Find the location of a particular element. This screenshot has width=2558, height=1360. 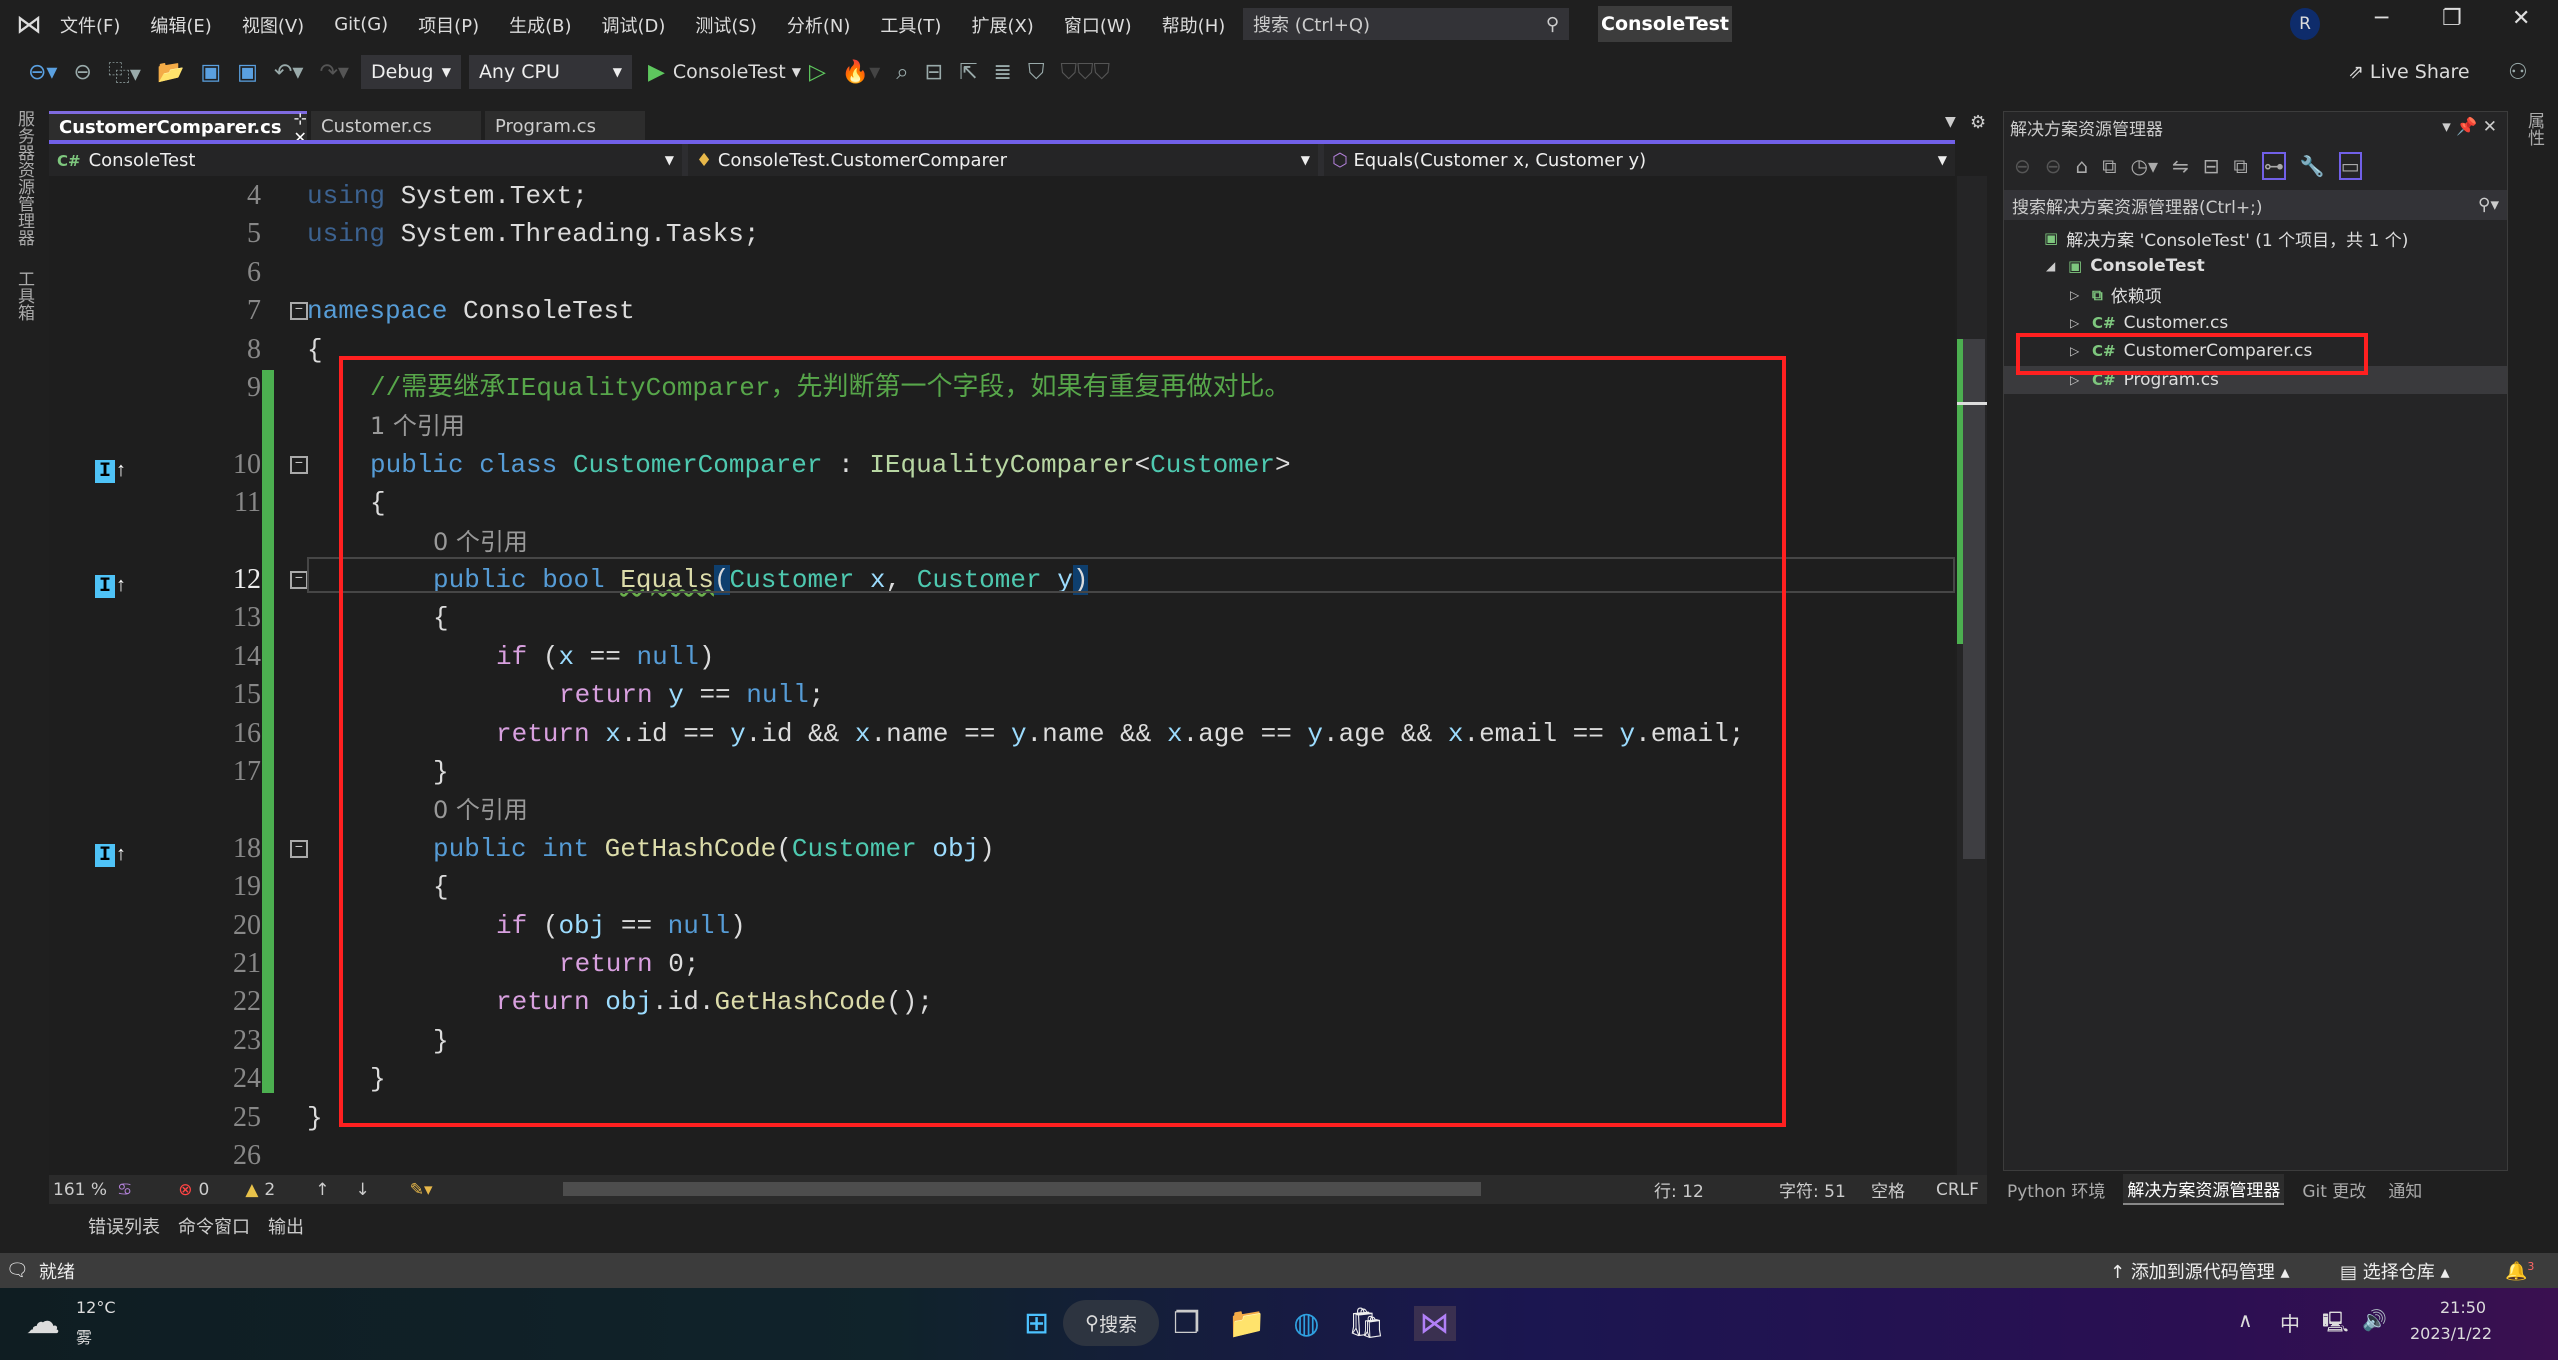

switch-view-icon: ⧉ is located at coordinates (2109, 166).